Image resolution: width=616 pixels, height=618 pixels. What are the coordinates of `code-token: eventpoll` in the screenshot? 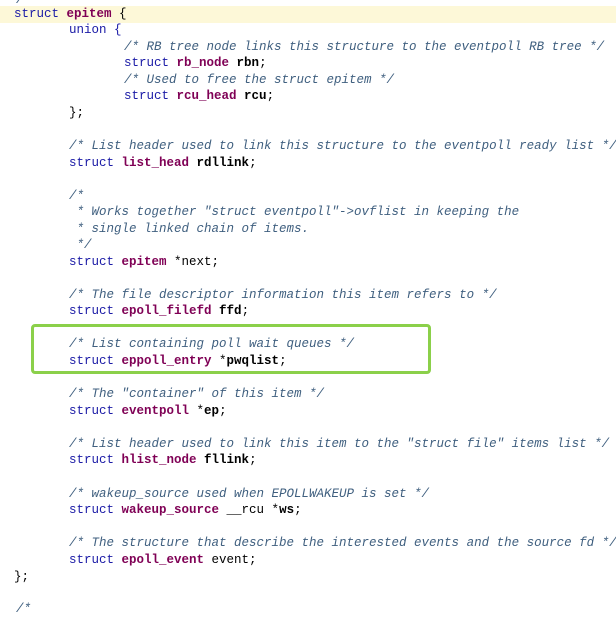 It's located at (155, 411).